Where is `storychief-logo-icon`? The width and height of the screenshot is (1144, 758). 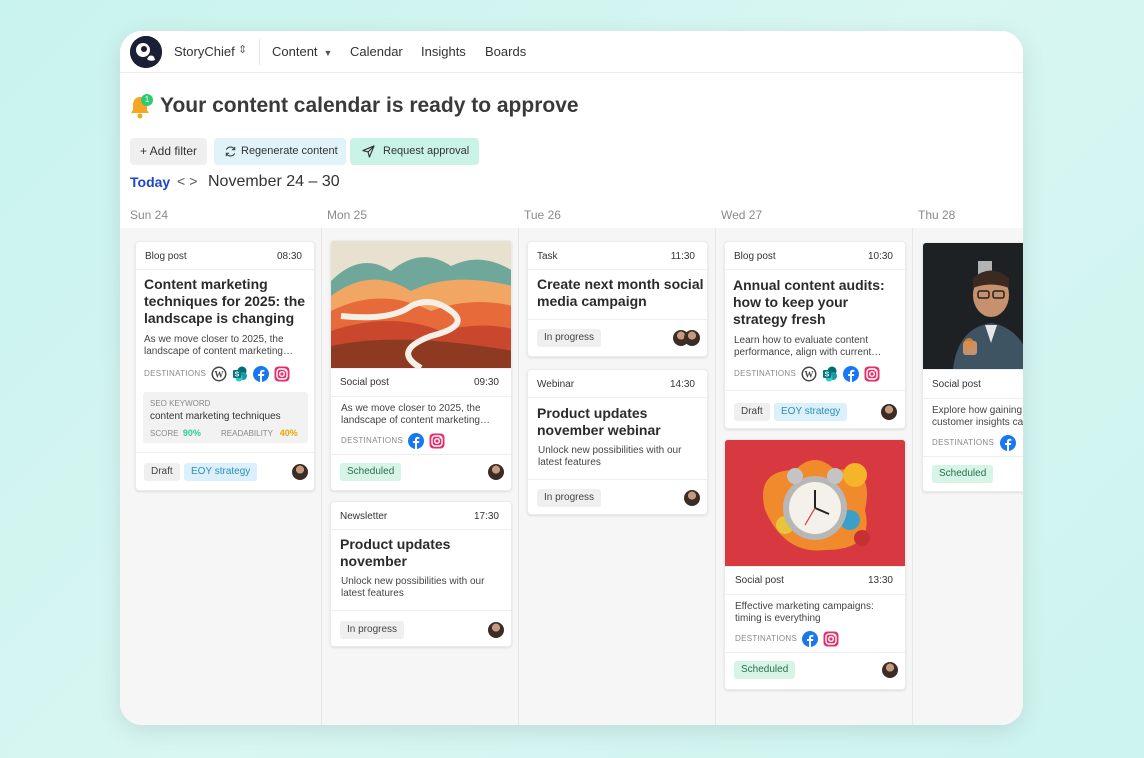
storychief-logo-icon is located at coordinates (146, 52).